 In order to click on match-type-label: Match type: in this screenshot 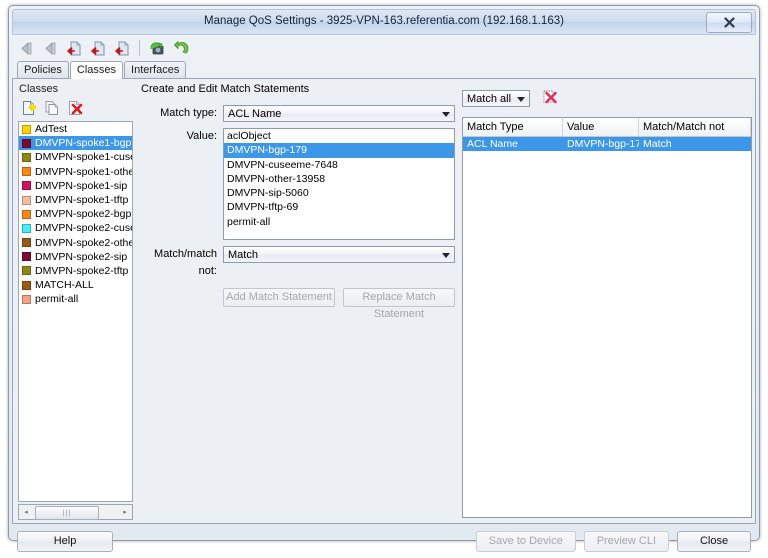, I will do `click(188, 113)`.